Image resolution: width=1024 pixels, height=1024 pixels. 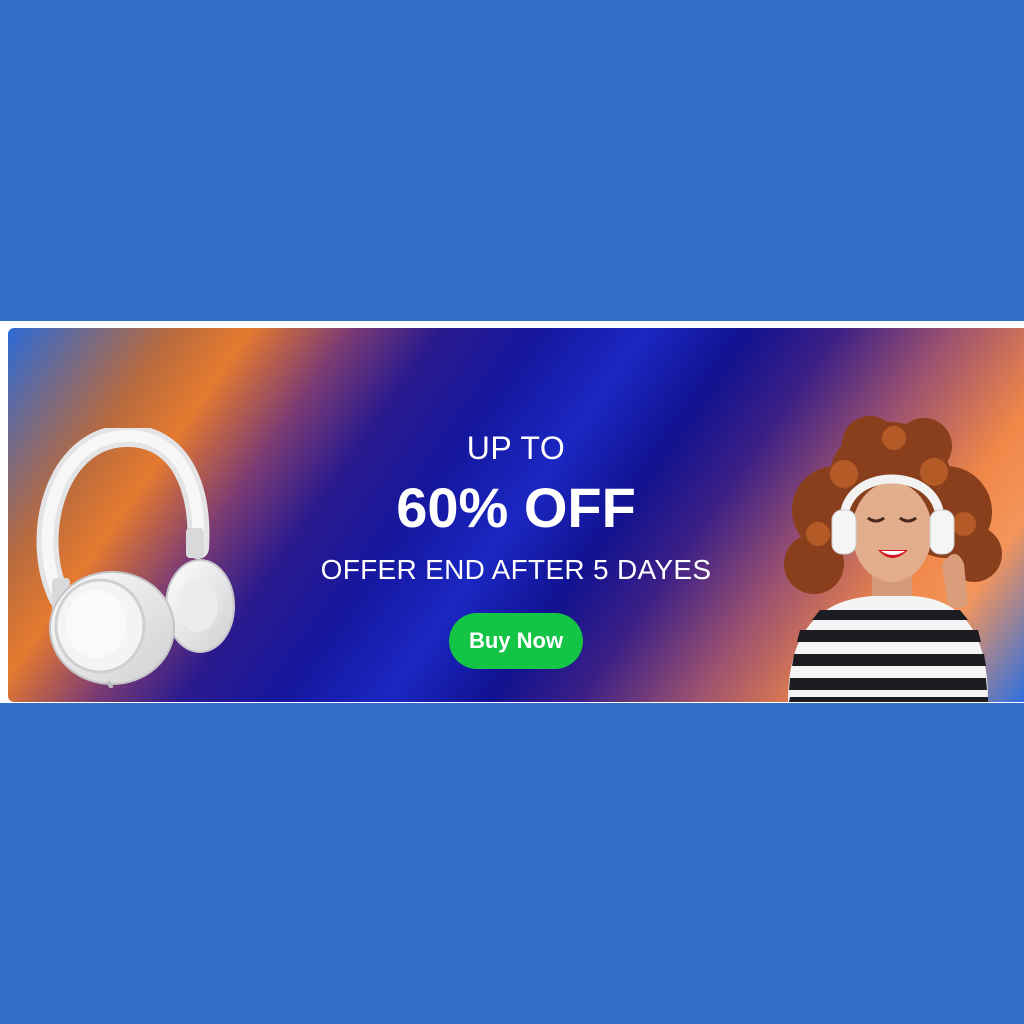 What do you see at coordinates (516, 569) in the screenshot?
I see `offer-expiry-text: OFFER END AFTER 5 DAYES` at bounding box center [516, 569].